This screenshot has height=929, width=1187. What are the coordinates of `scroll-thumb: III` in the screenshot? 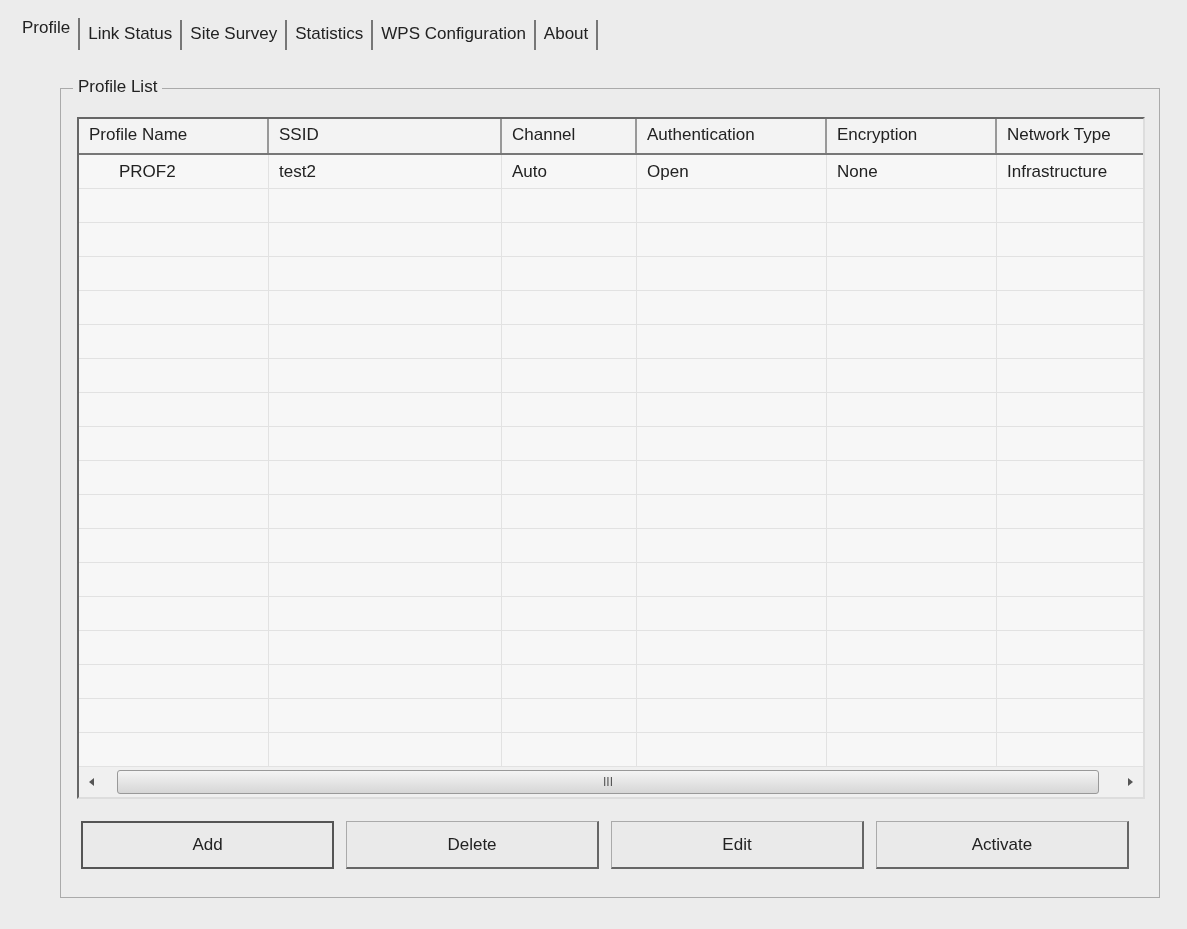 It's located at (608, 782).